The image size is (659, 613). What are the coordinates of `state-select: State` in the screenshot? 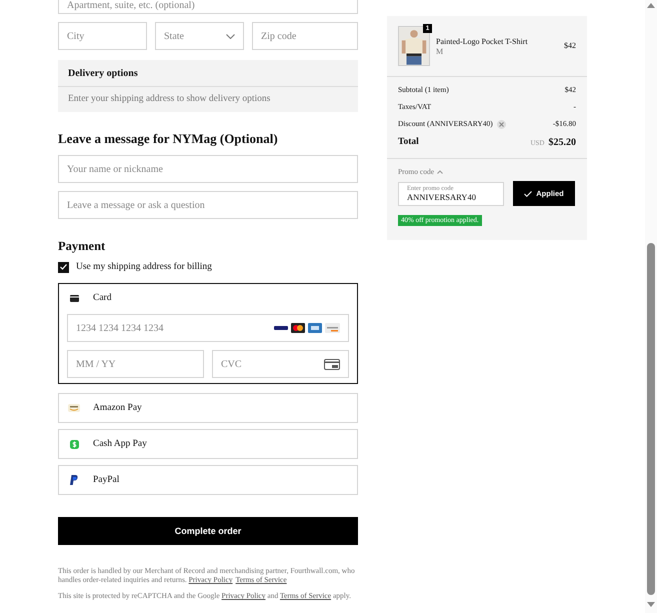 It's located at (199, 36).